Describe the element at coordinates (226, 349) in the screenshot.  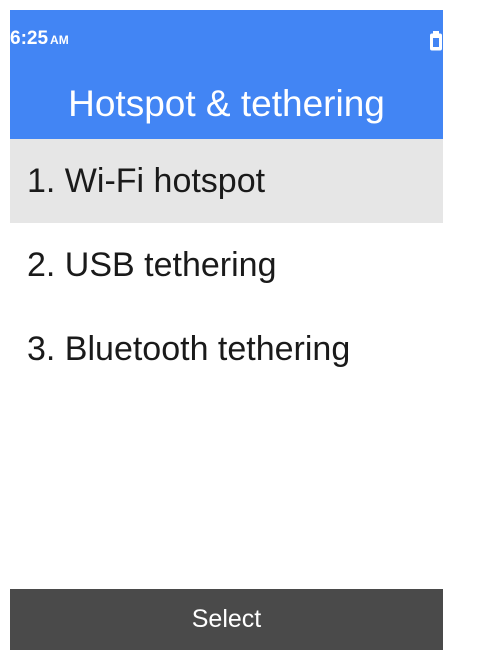
I see `menu-item-bluetooth-tethering: 3. Bluetooth tethering` at that location.